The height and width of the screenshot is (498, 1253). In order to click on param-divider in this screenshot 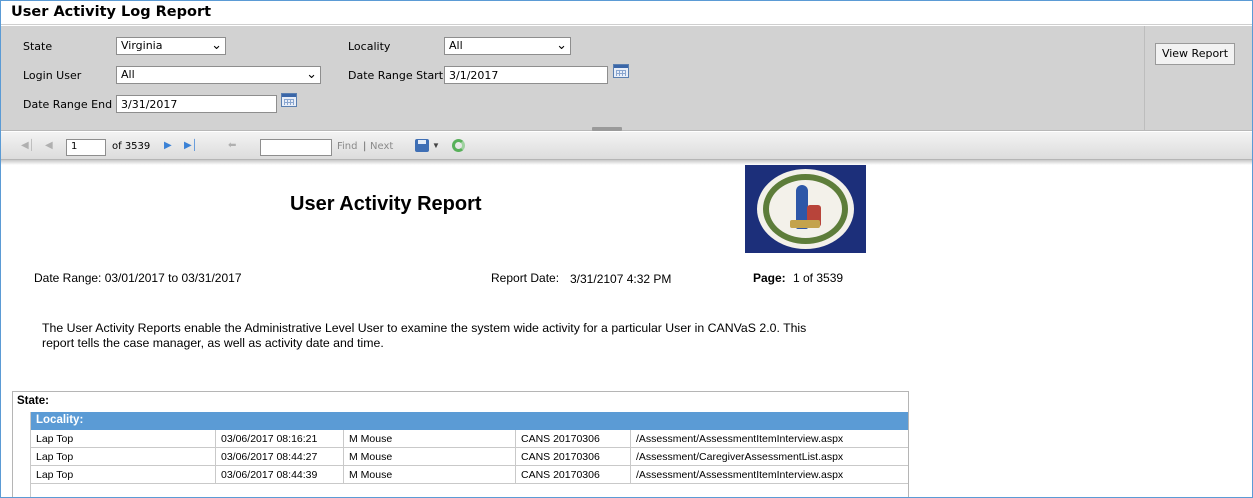, I will do `click(1144, 78)`.